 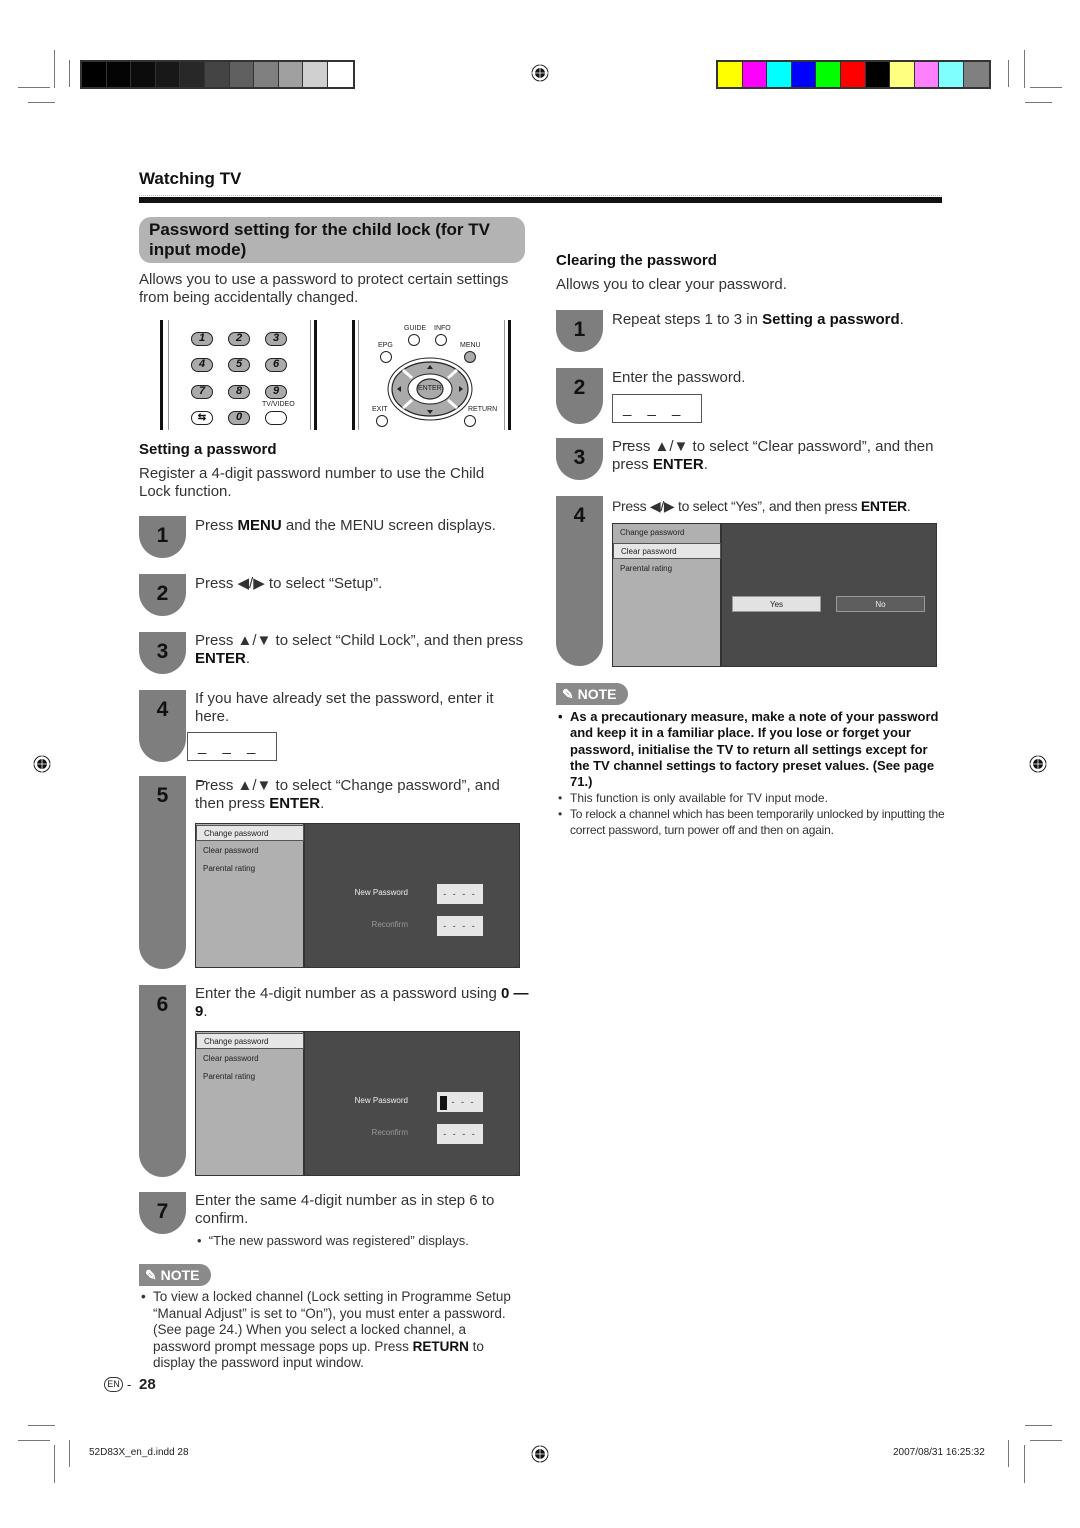 I want to click on file-name: 52D83X_en_d.indd 28, so click(x=139, y=1452).